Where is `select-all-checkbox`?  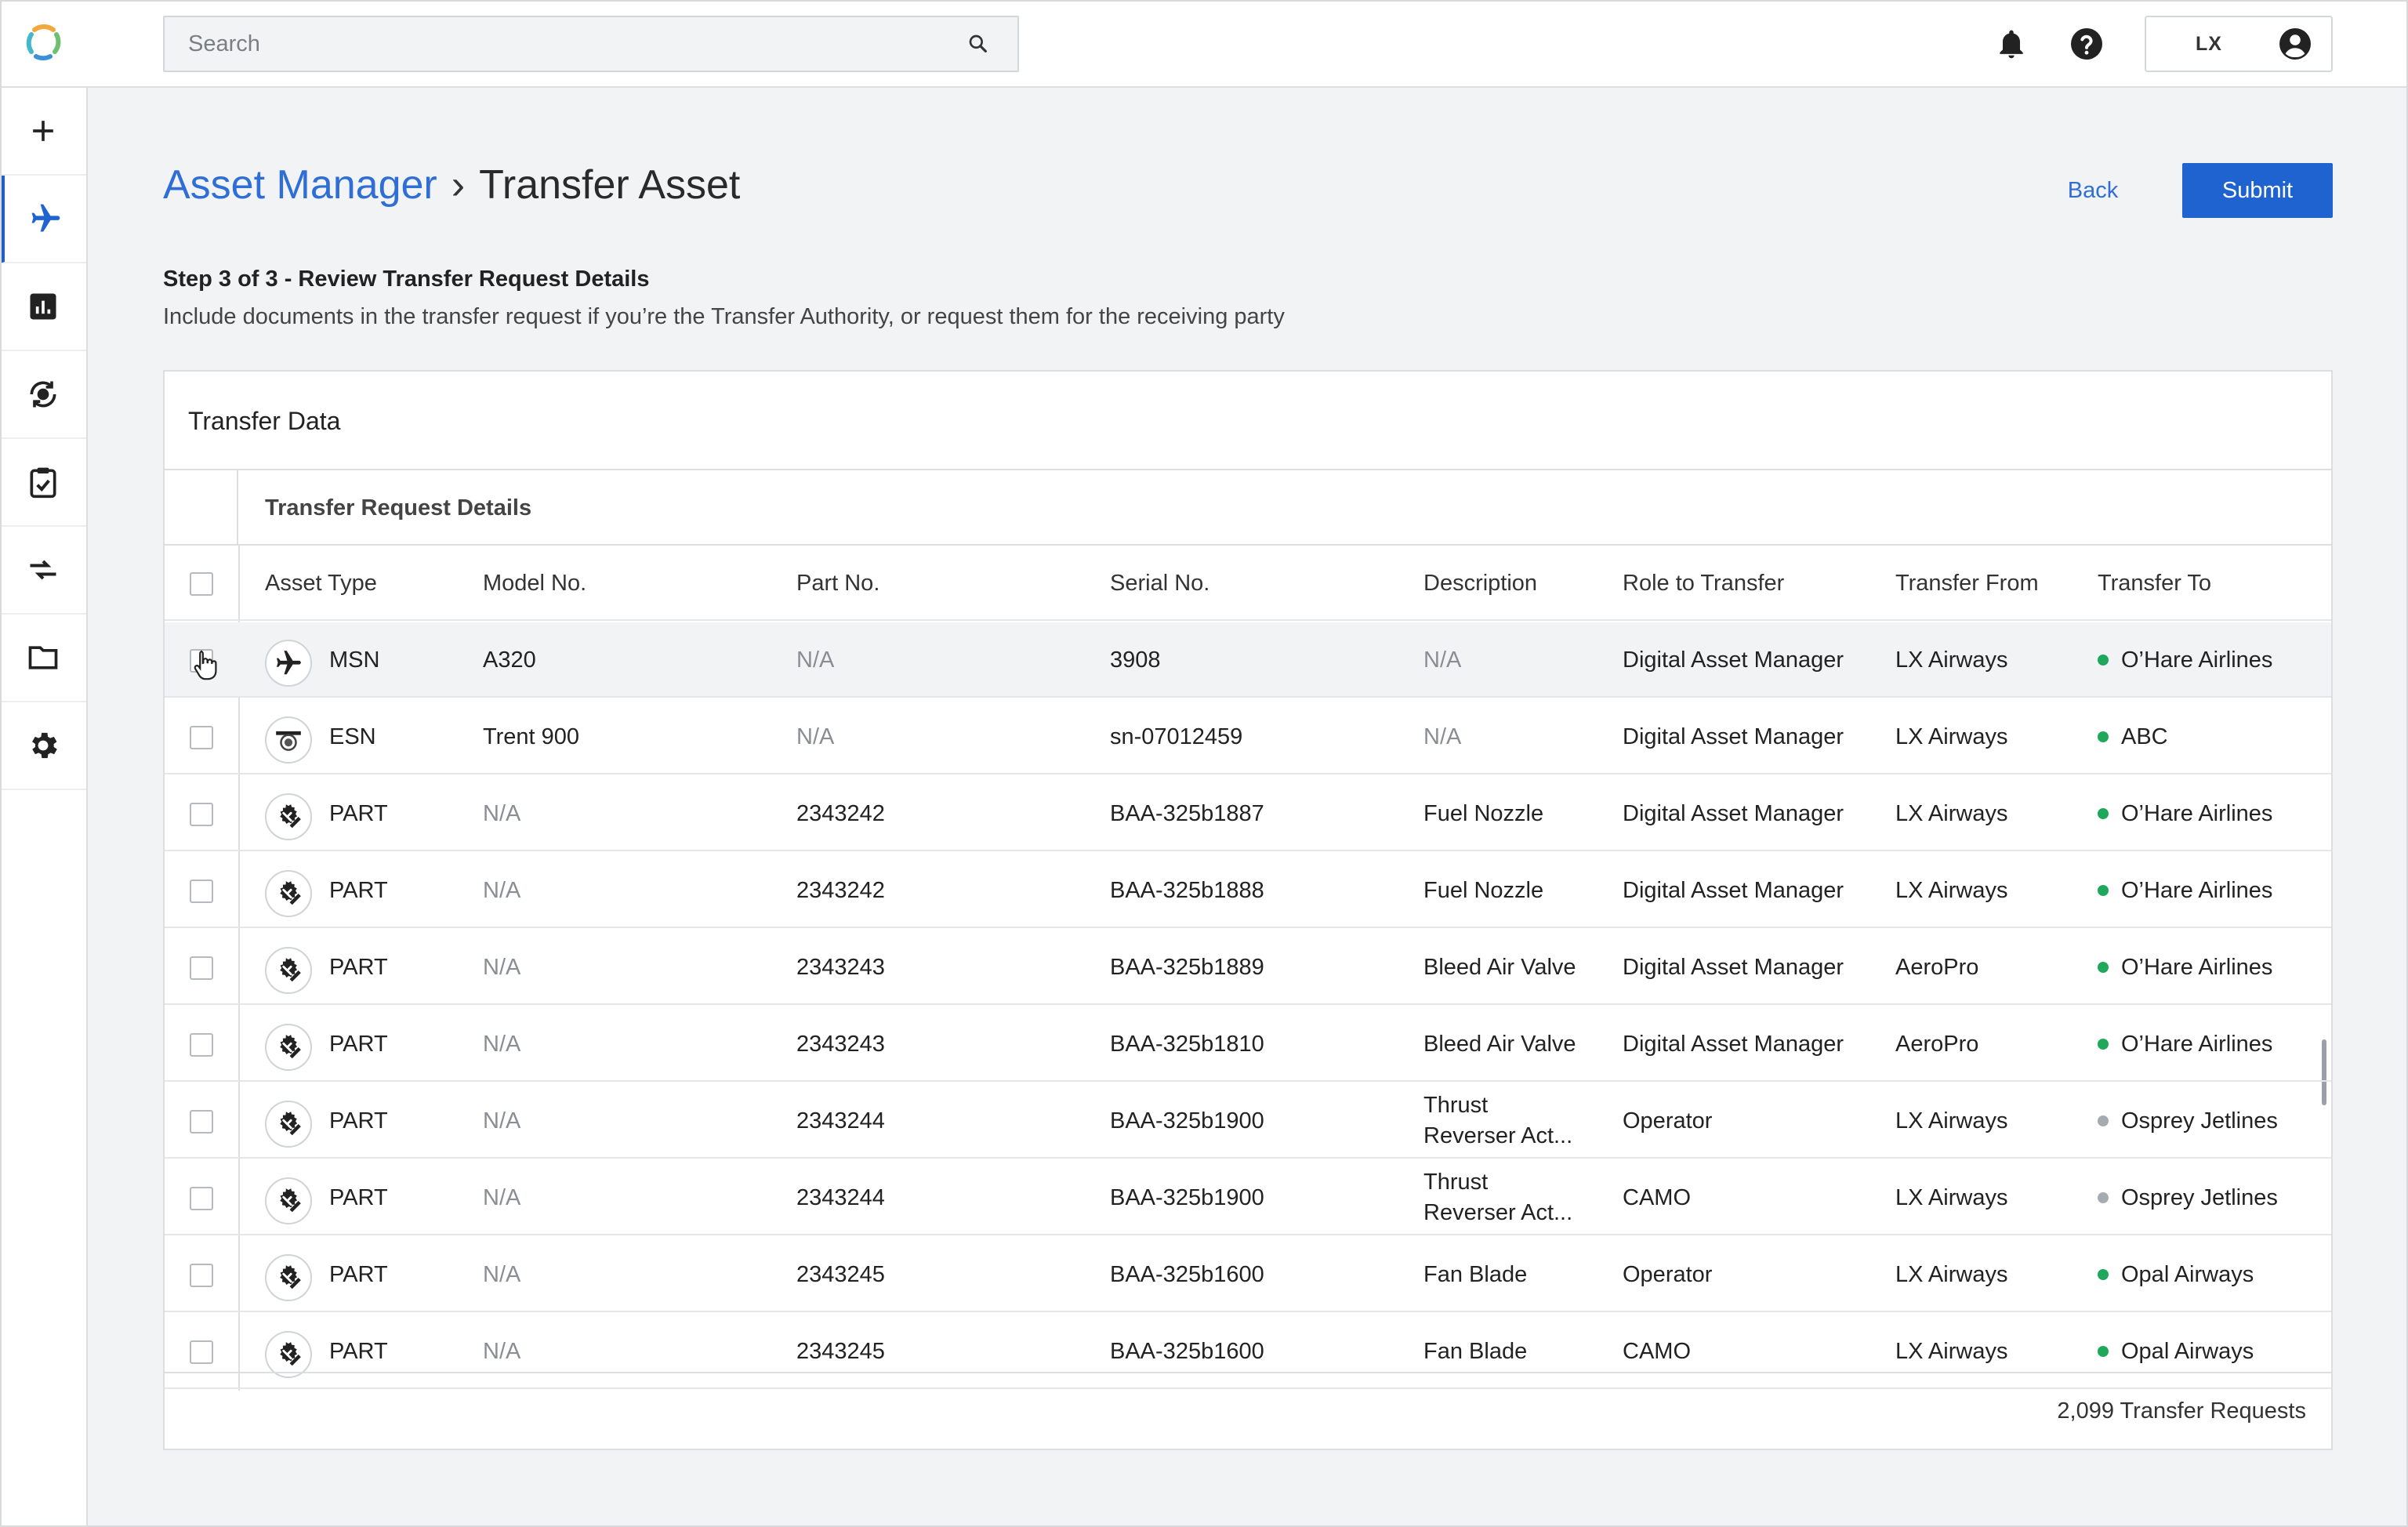 select-all-checkbox is located at coordinates (201, 584).